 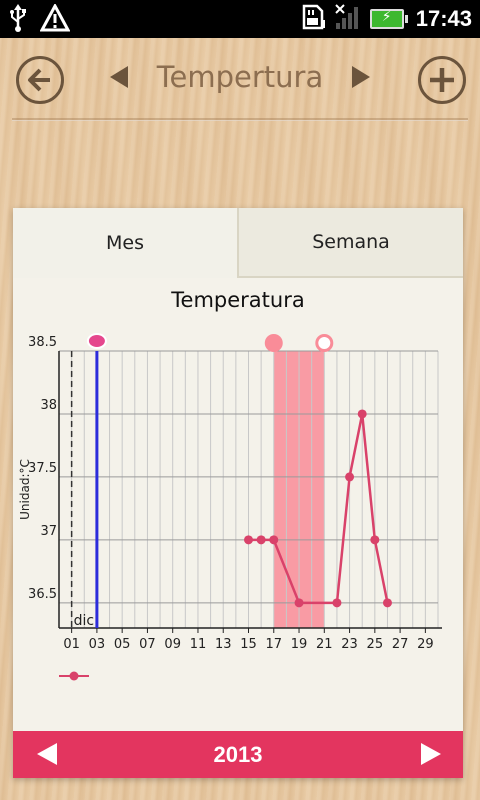 What do you see at coordinates (71, 644) in the screenshot?
I see `x-tick-label: 01` at bounding box center [71, 644].